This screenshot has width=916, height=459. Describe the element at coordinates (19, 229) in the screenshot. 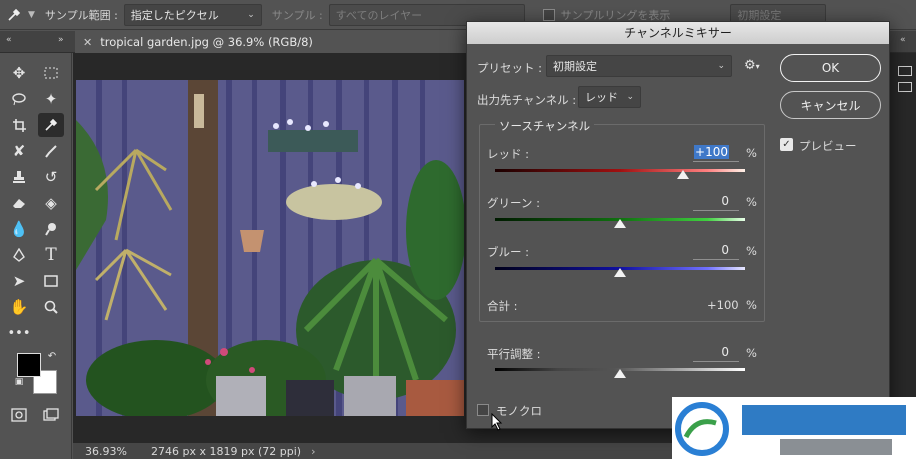

I see `blur-icon: 💧` at that location.